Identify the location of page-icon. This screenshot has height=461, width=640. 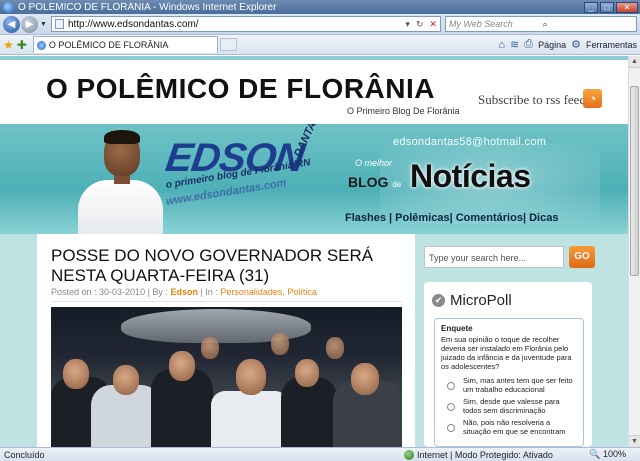
(59, 24).